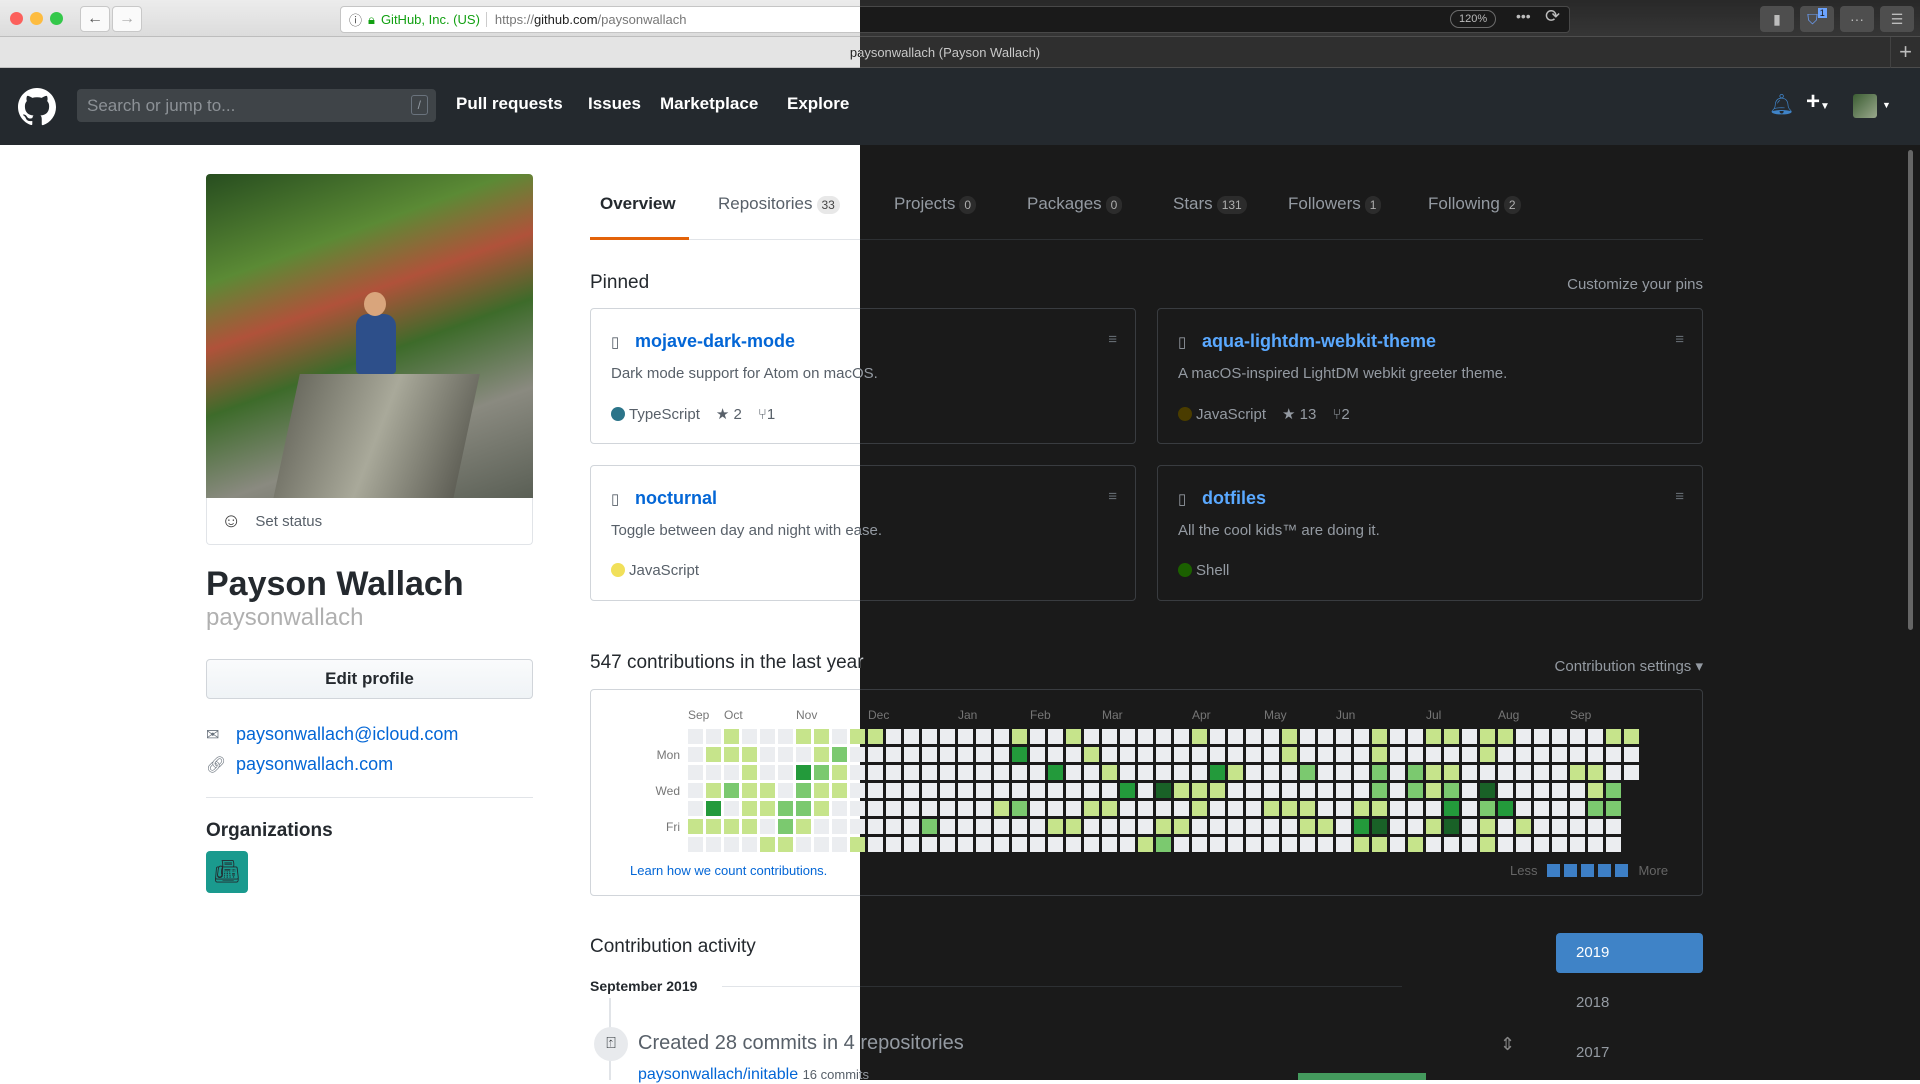  I want to click on set-status-button: ☺ Set status, so click(369, 521).